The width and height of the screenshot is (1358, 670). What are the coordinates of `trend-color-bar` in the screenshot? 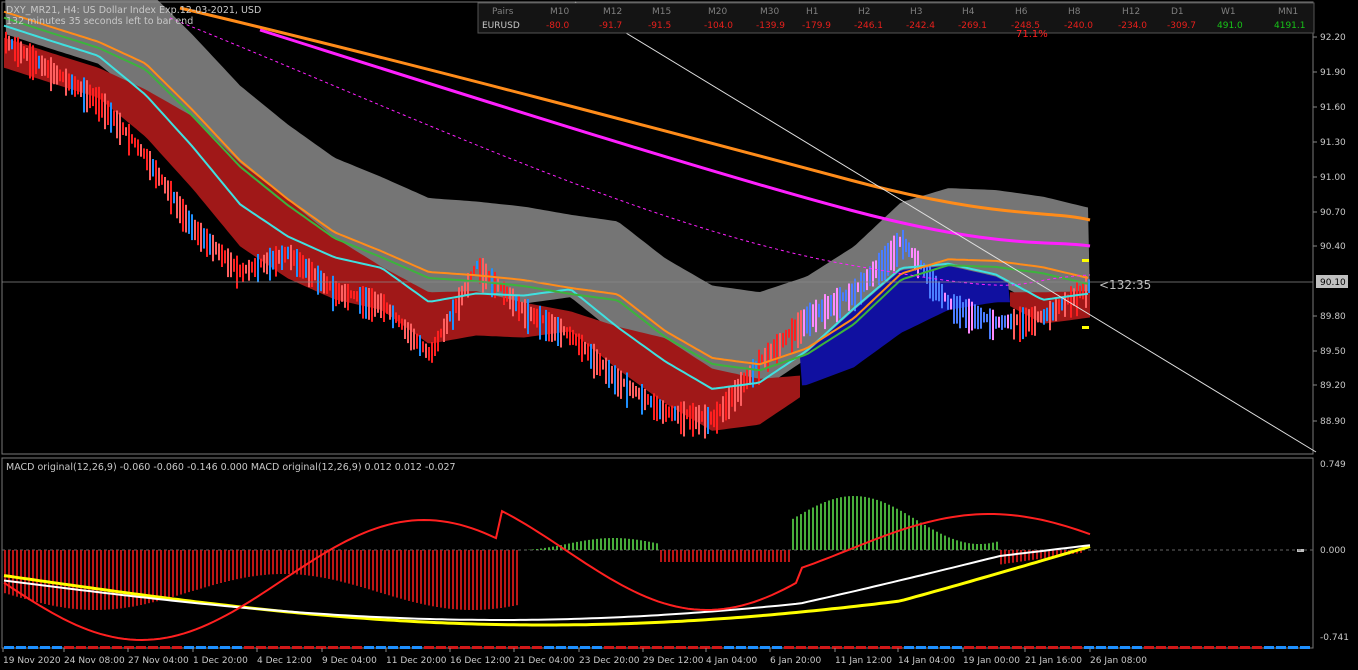 It's located at (657, 647).